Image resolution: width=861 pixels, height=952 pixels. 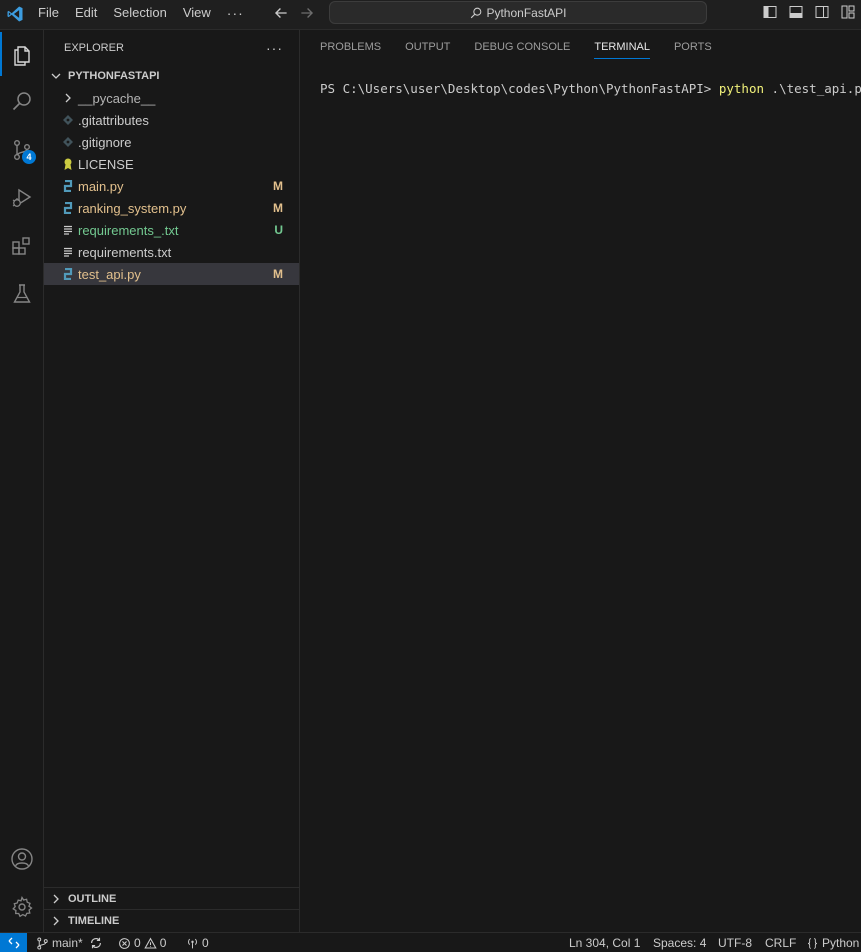 I want to click on tree-item-main-py: main.py M, so click(x=171, y=186).